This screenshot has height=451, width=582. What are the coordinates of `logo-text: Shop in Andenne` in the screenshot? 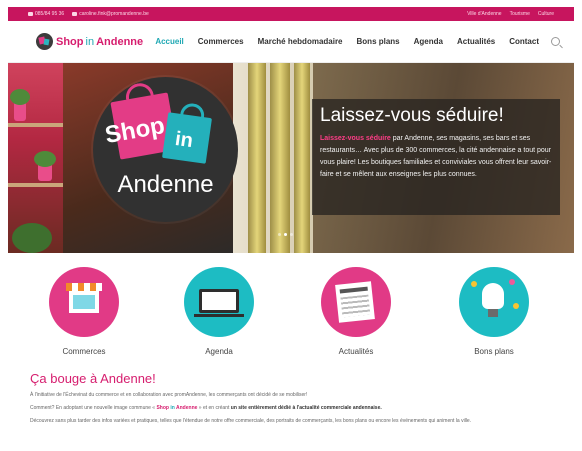 It's located at (99, 42).